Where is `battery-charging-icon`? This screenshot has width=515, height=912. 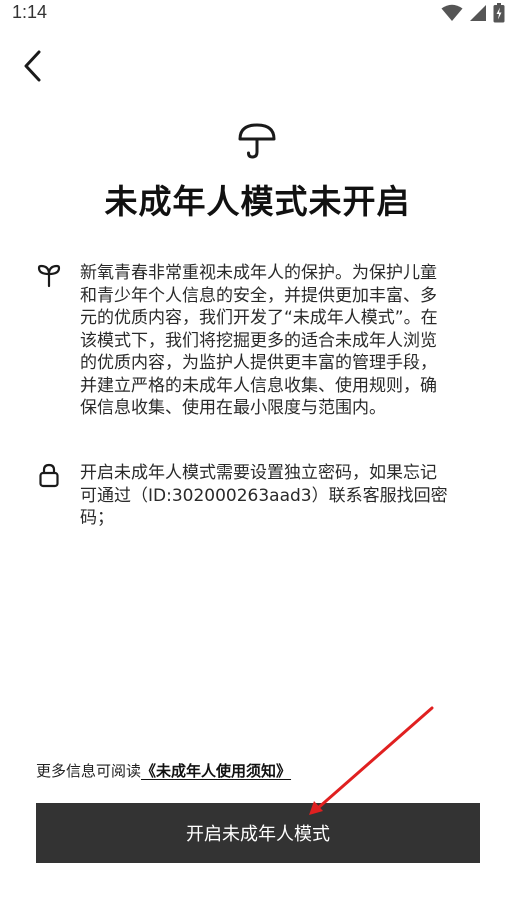
battery-charging-icon is located at coordinates (499, 13).